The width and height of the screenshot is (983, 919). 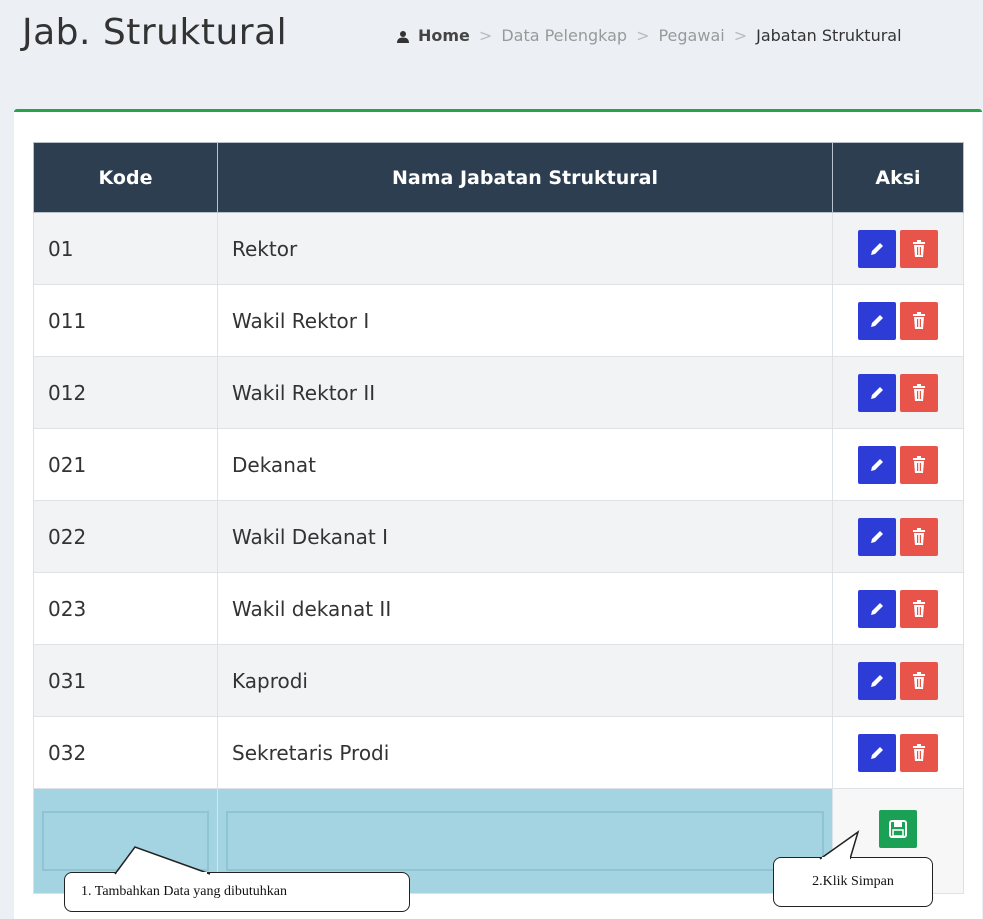 I want to click on breadcrumb-home-link: Home, so click(x=444, y=35).